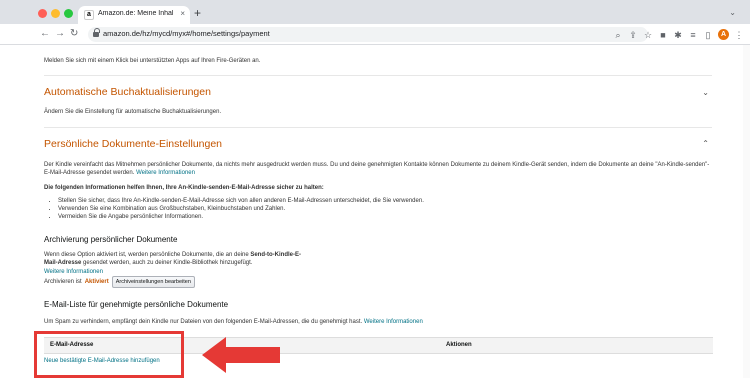 The width and height of the screenshot is (750, 378). What do you see at coordinates (182, 13) in the screenshot?
I see `close-tab-icon: ×` at bounding box center [182, 13].